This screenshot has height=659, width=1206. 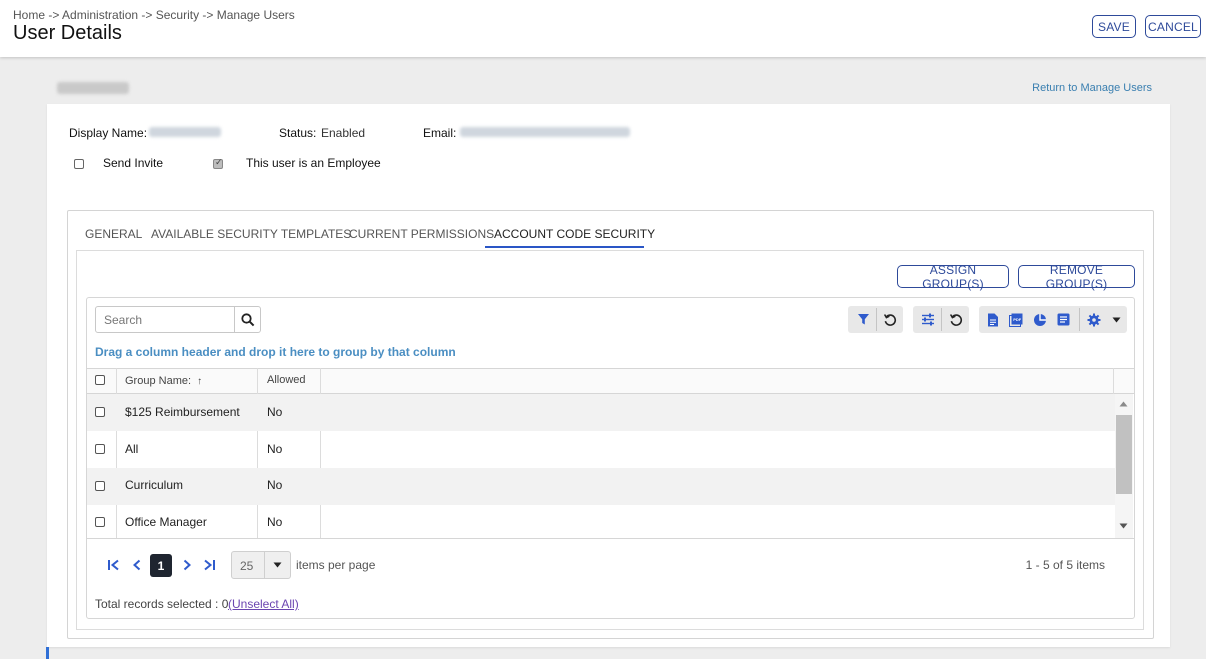 I want to click on table-row: All No, so click(x=601, y=449).